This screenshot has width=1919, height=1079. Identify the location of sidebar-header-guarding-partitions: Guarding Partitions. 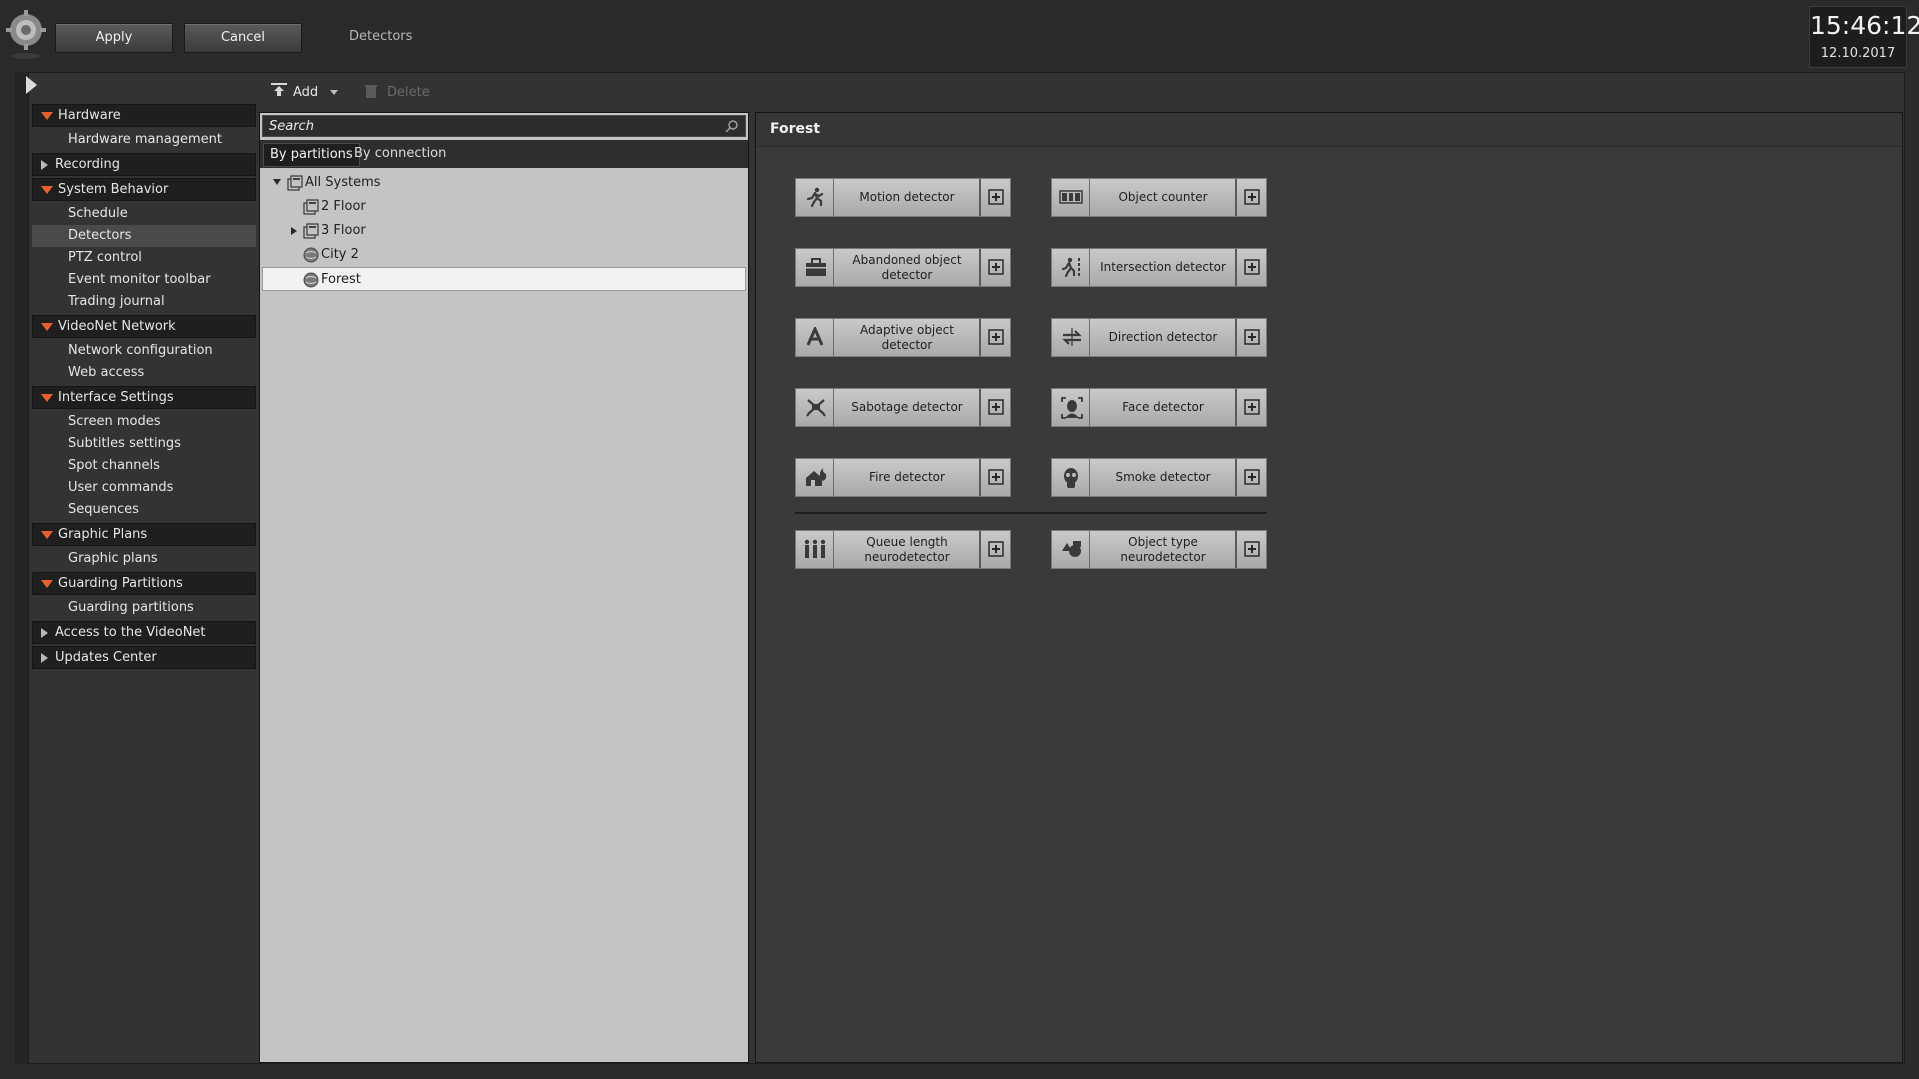
(144, 583).